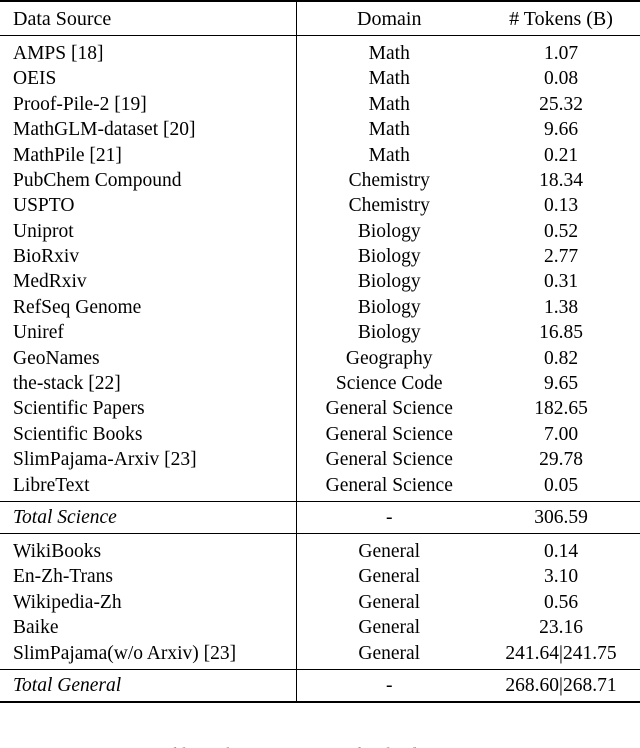 This screenshot has width=640, height=748. Describe the element at coordinates (561, 180) in the screenshot. I see `cell-tokens: 18.34` at that location.